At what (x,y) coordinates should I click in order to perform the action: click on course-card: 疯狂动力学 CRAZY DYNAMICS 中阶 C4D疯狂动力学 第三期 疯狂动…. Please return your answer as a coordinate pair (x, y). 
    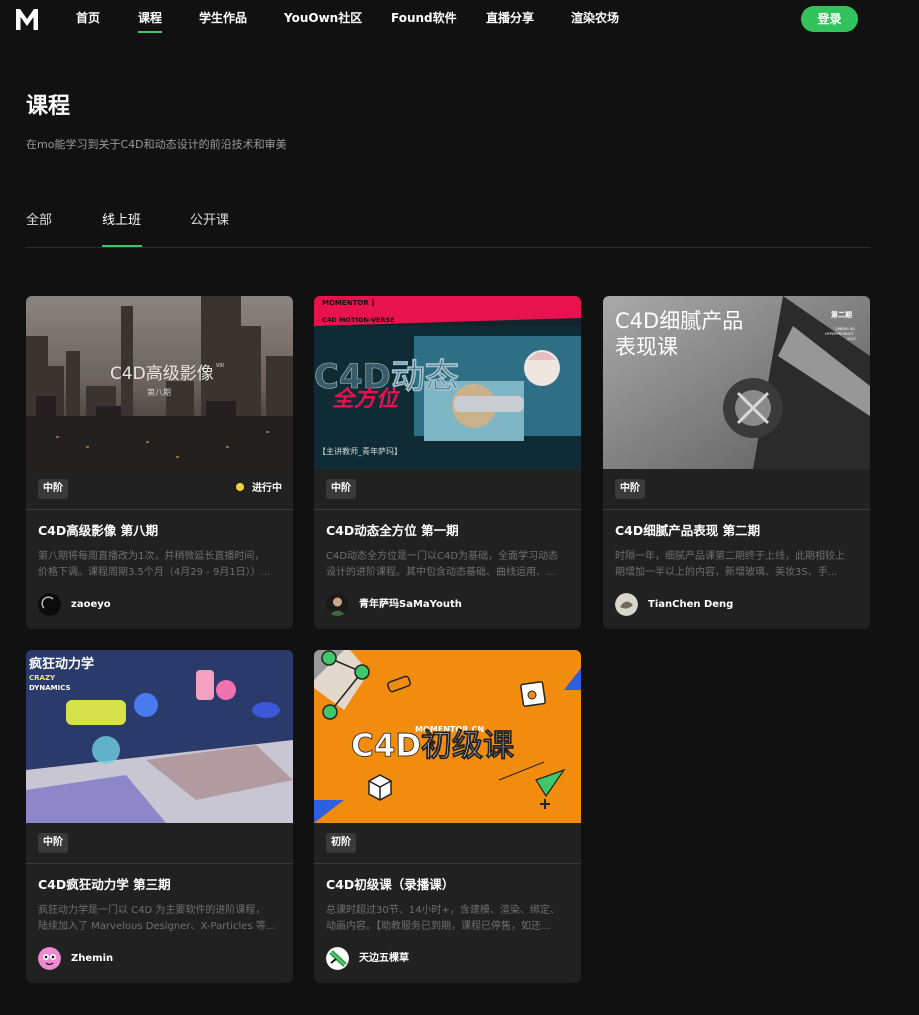
    Looking at the image, I should click on (159, 816).